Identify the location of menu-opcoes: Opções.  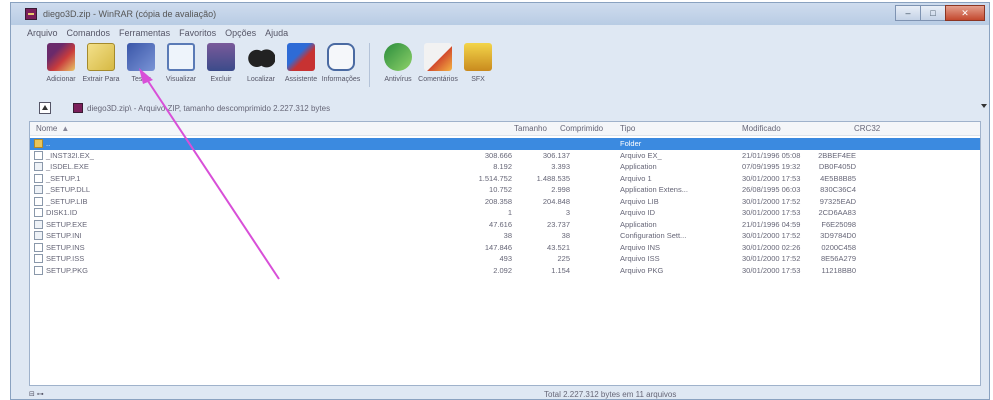
(240, 33).